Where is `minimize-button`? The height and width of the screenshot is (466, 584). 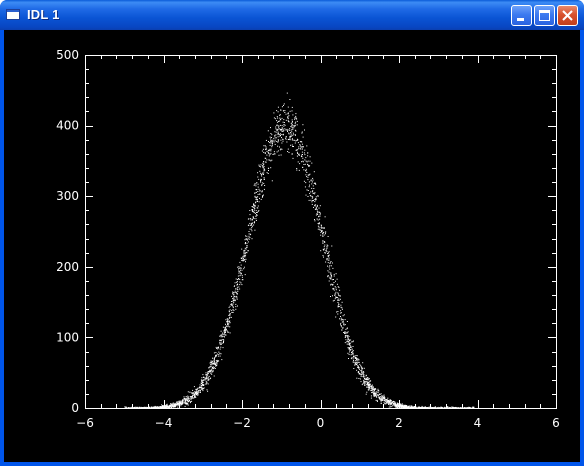 minimize-button is located at coordinates (521, 15).